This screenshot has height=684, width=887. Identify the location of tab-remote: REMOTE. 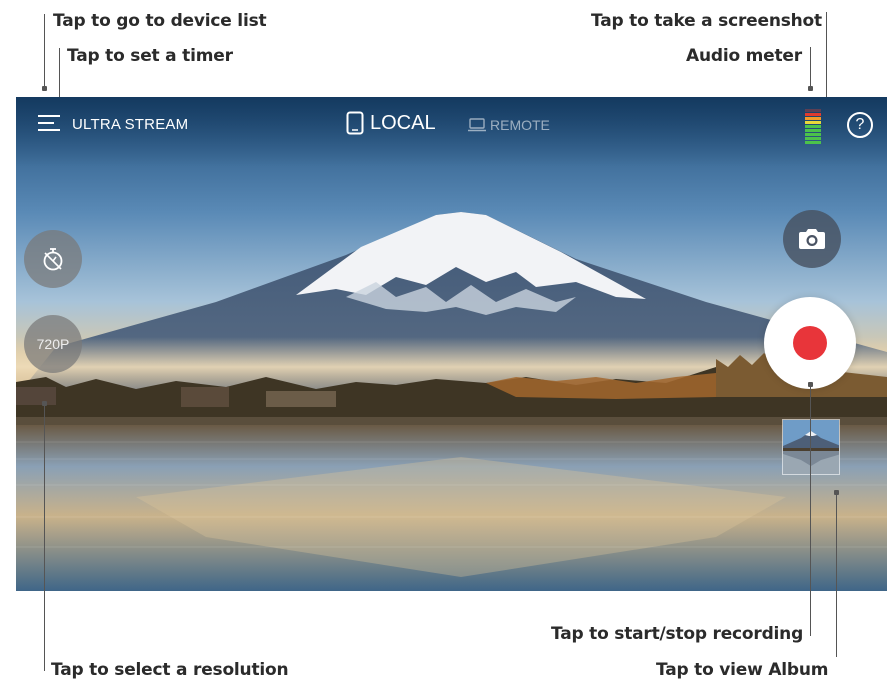
(509, 125).